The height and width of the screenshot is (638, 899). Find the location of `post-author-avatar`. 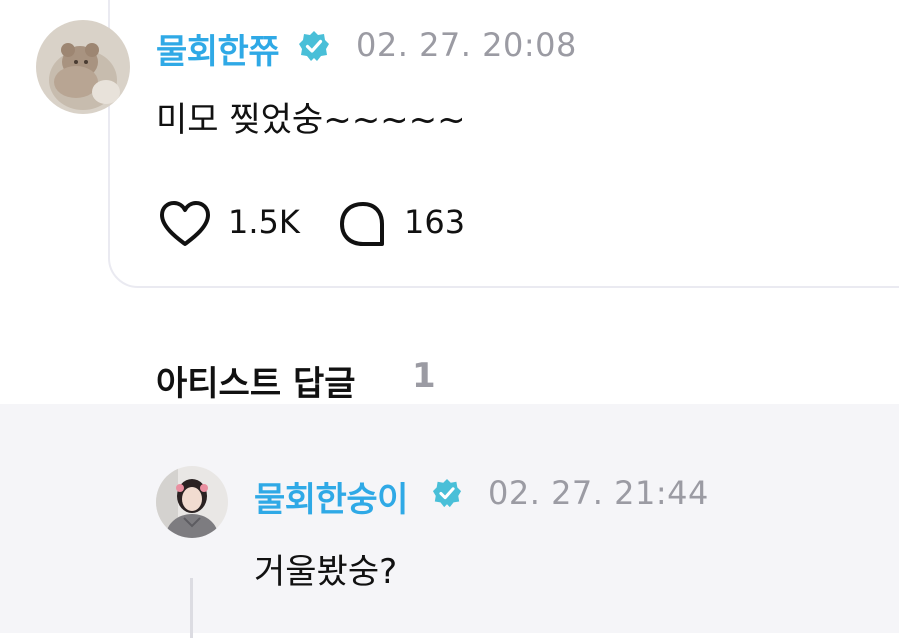

post-author-avatar is located at coordinates (83, 67).